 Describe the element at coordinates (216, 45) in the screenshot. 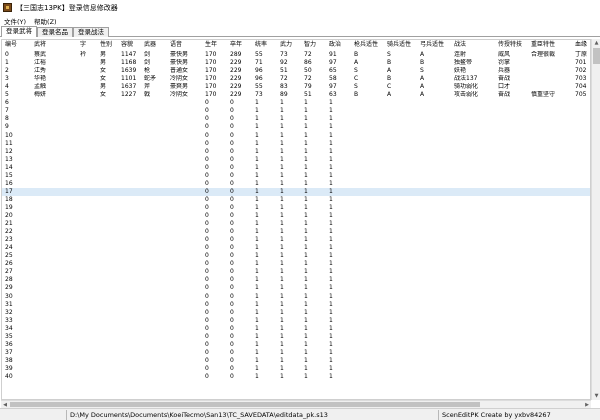

I see `header-col-birth: 生年` at that location.